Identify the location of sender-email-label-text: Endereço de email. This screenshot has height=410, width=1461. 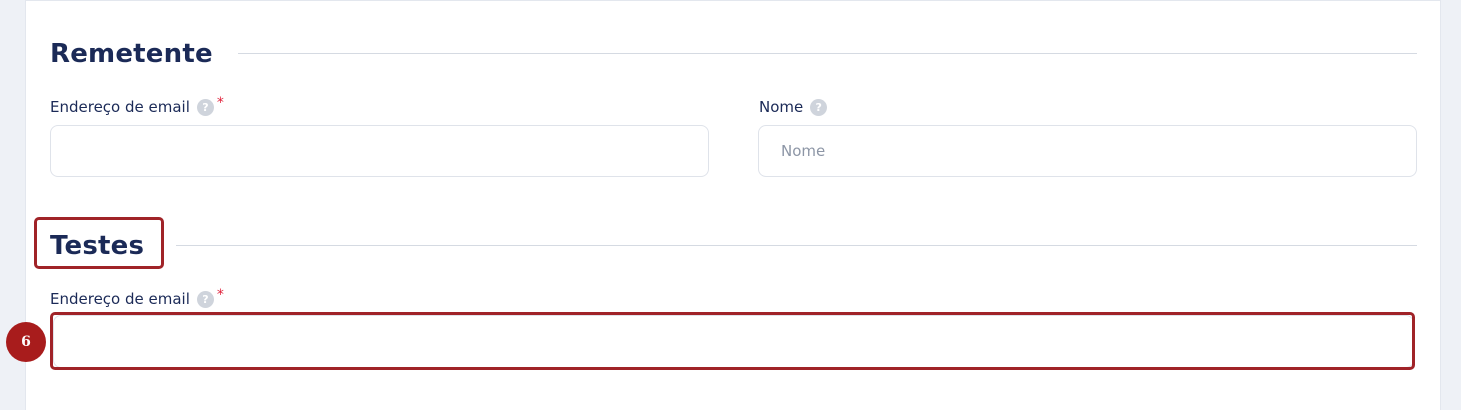
(120, 107).